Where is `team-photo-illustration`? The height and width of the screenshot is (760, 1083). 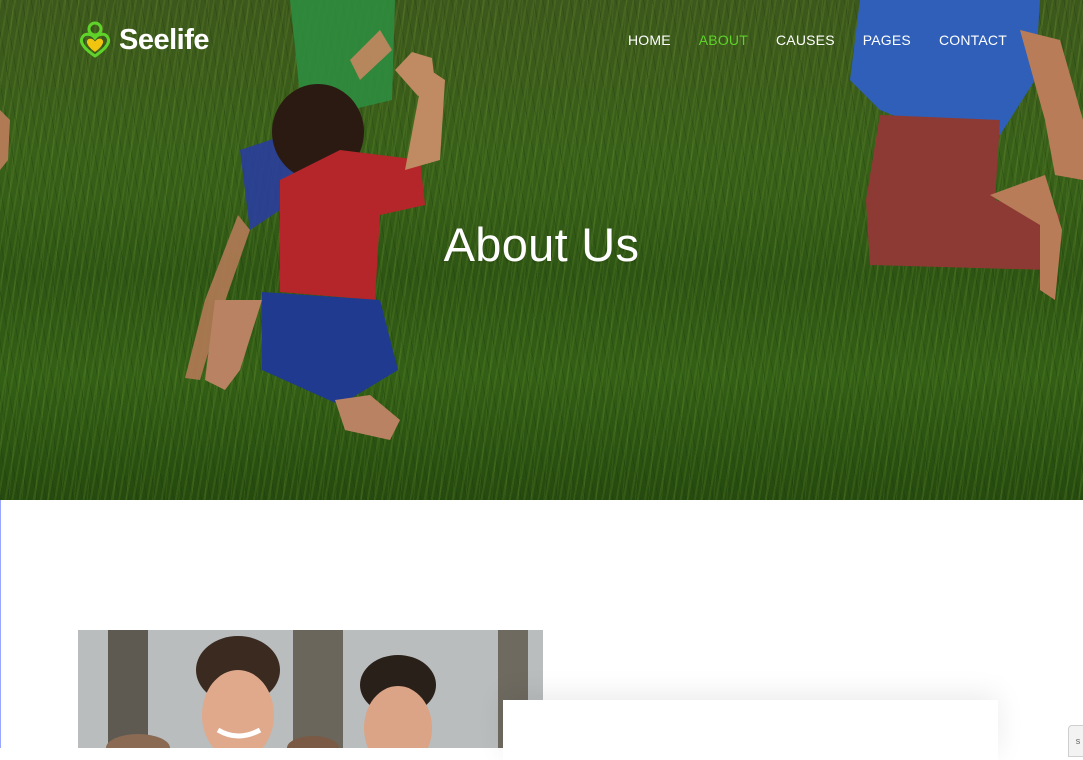 team-photo-illustration is located at coordinates (310, 689).